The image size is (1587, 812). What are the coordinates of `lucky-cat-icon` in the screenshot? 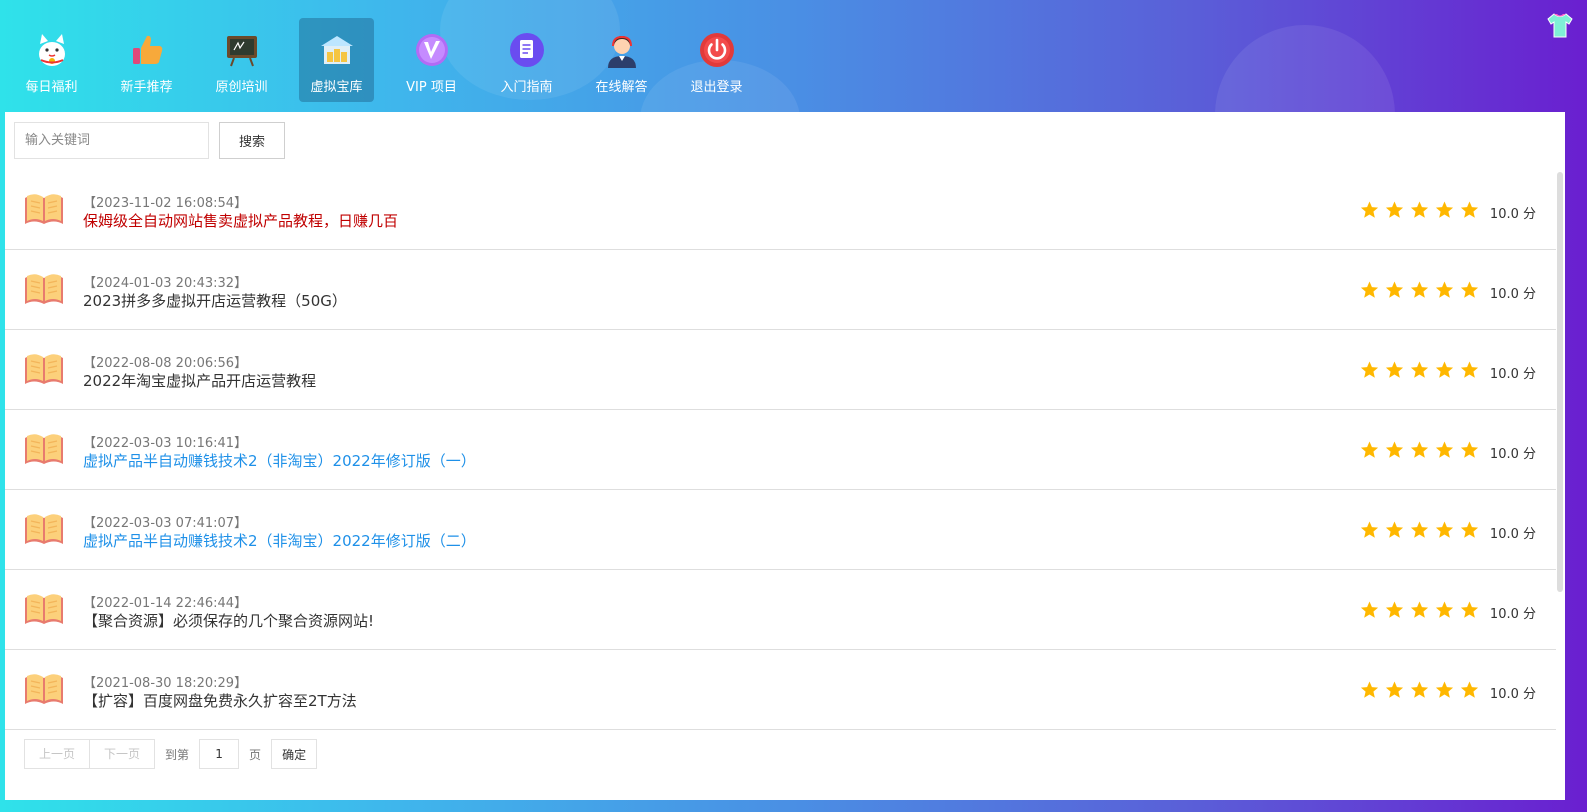 It's located at (52, 50).